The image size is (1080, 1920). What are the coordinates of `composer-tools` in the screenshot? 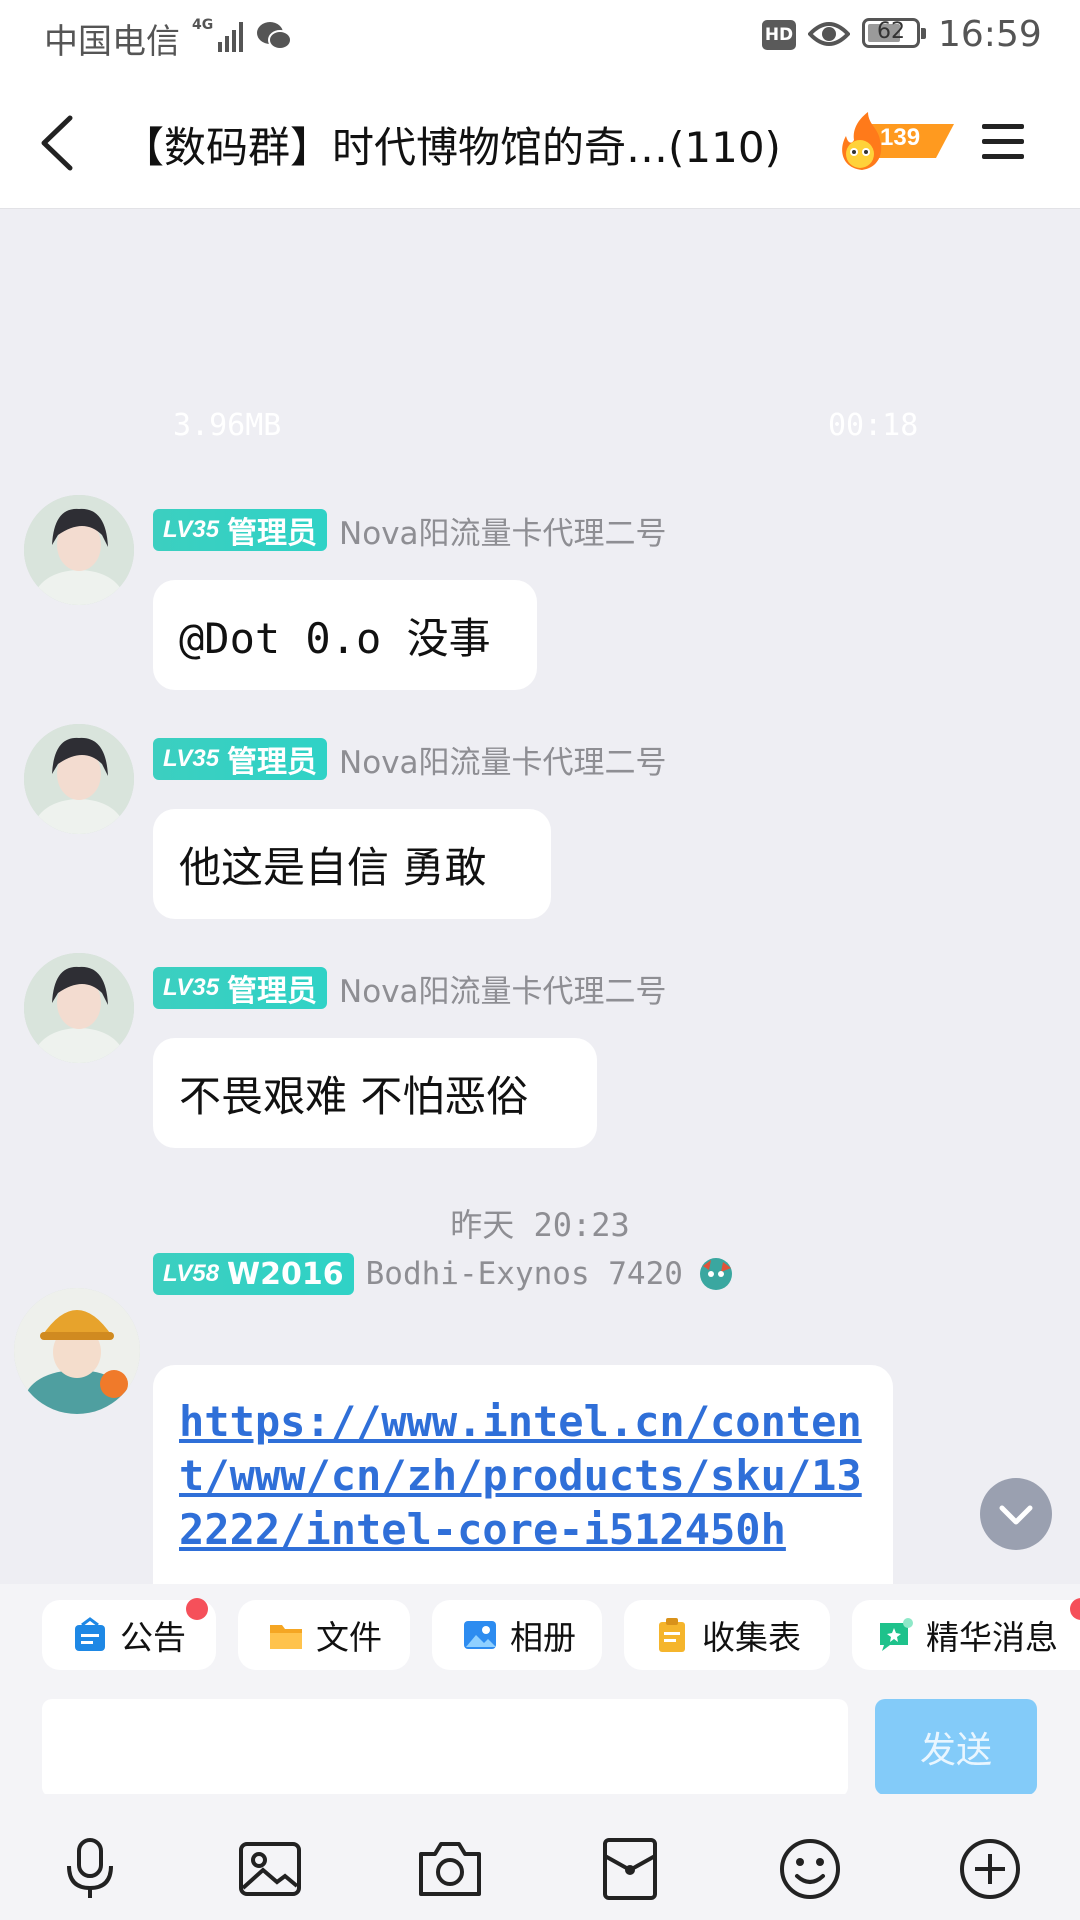 It's located at (540, 1857).